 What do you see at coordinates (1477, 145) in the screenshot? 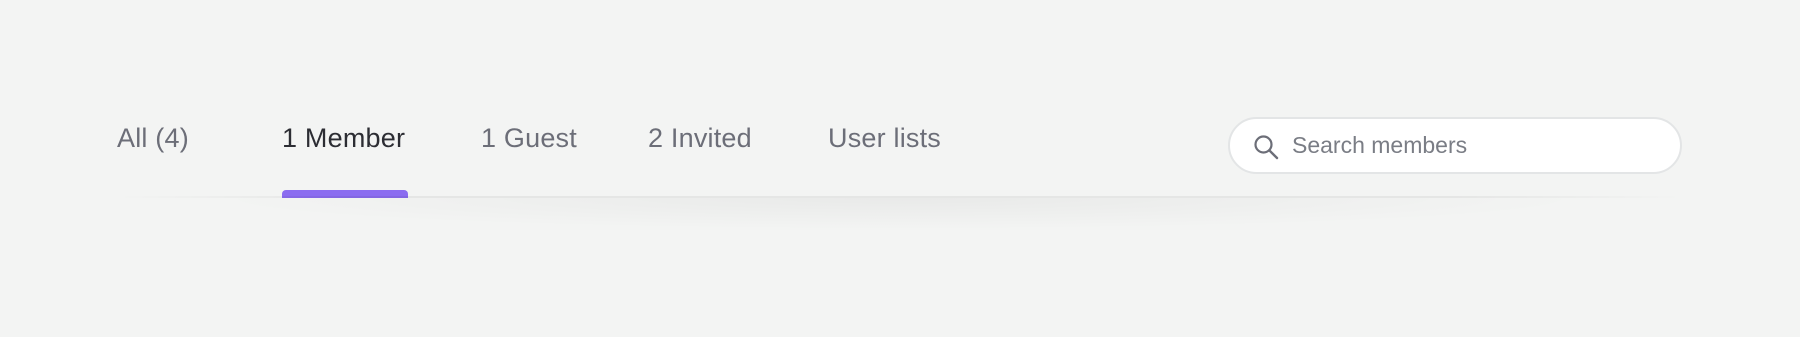
I see `search-members-input` at bounding box center [1477, 145].